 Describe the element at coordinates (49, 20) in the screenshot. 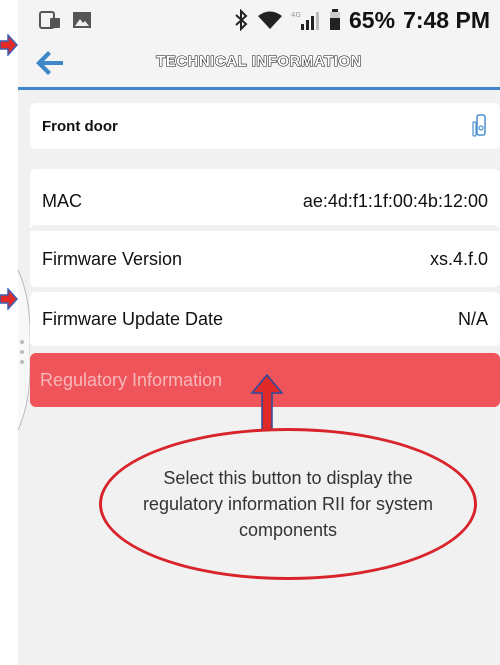

I see `phone-icon` at that location.